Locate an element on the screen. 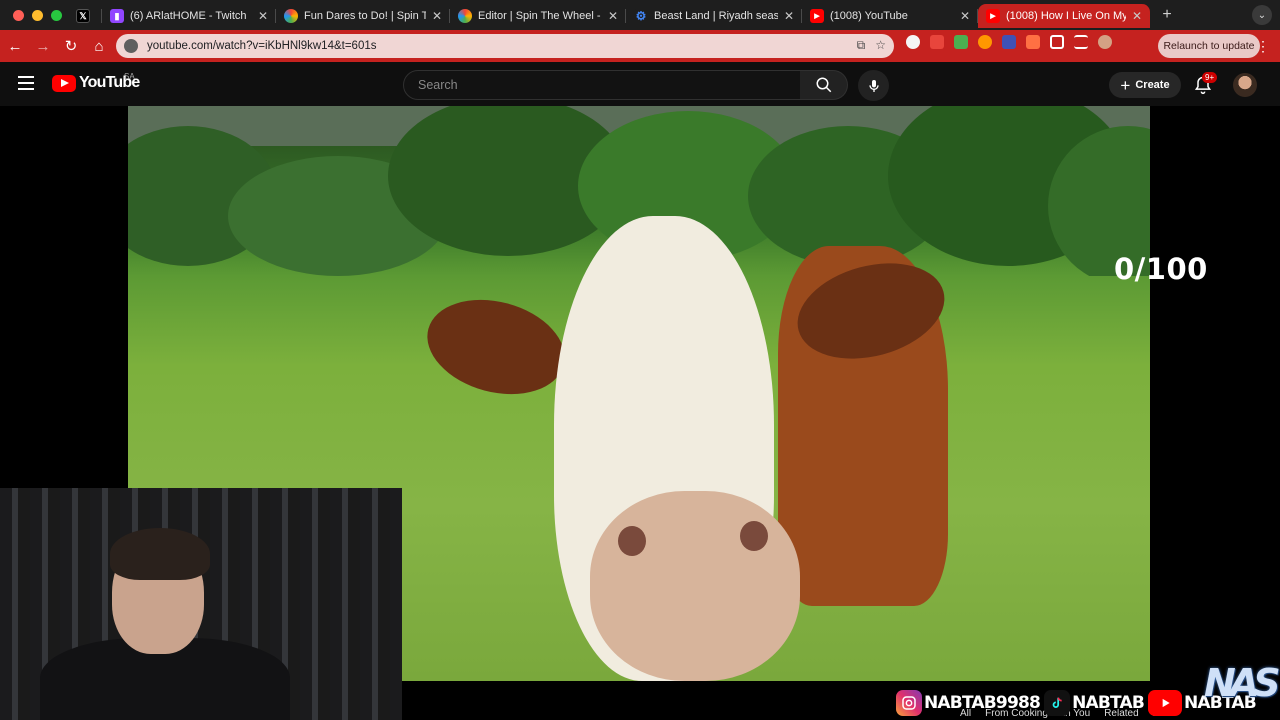  tab-twitch: ▮ (6) ARlatHOME - Twitch ✕ is located at coordinates (189, 16).